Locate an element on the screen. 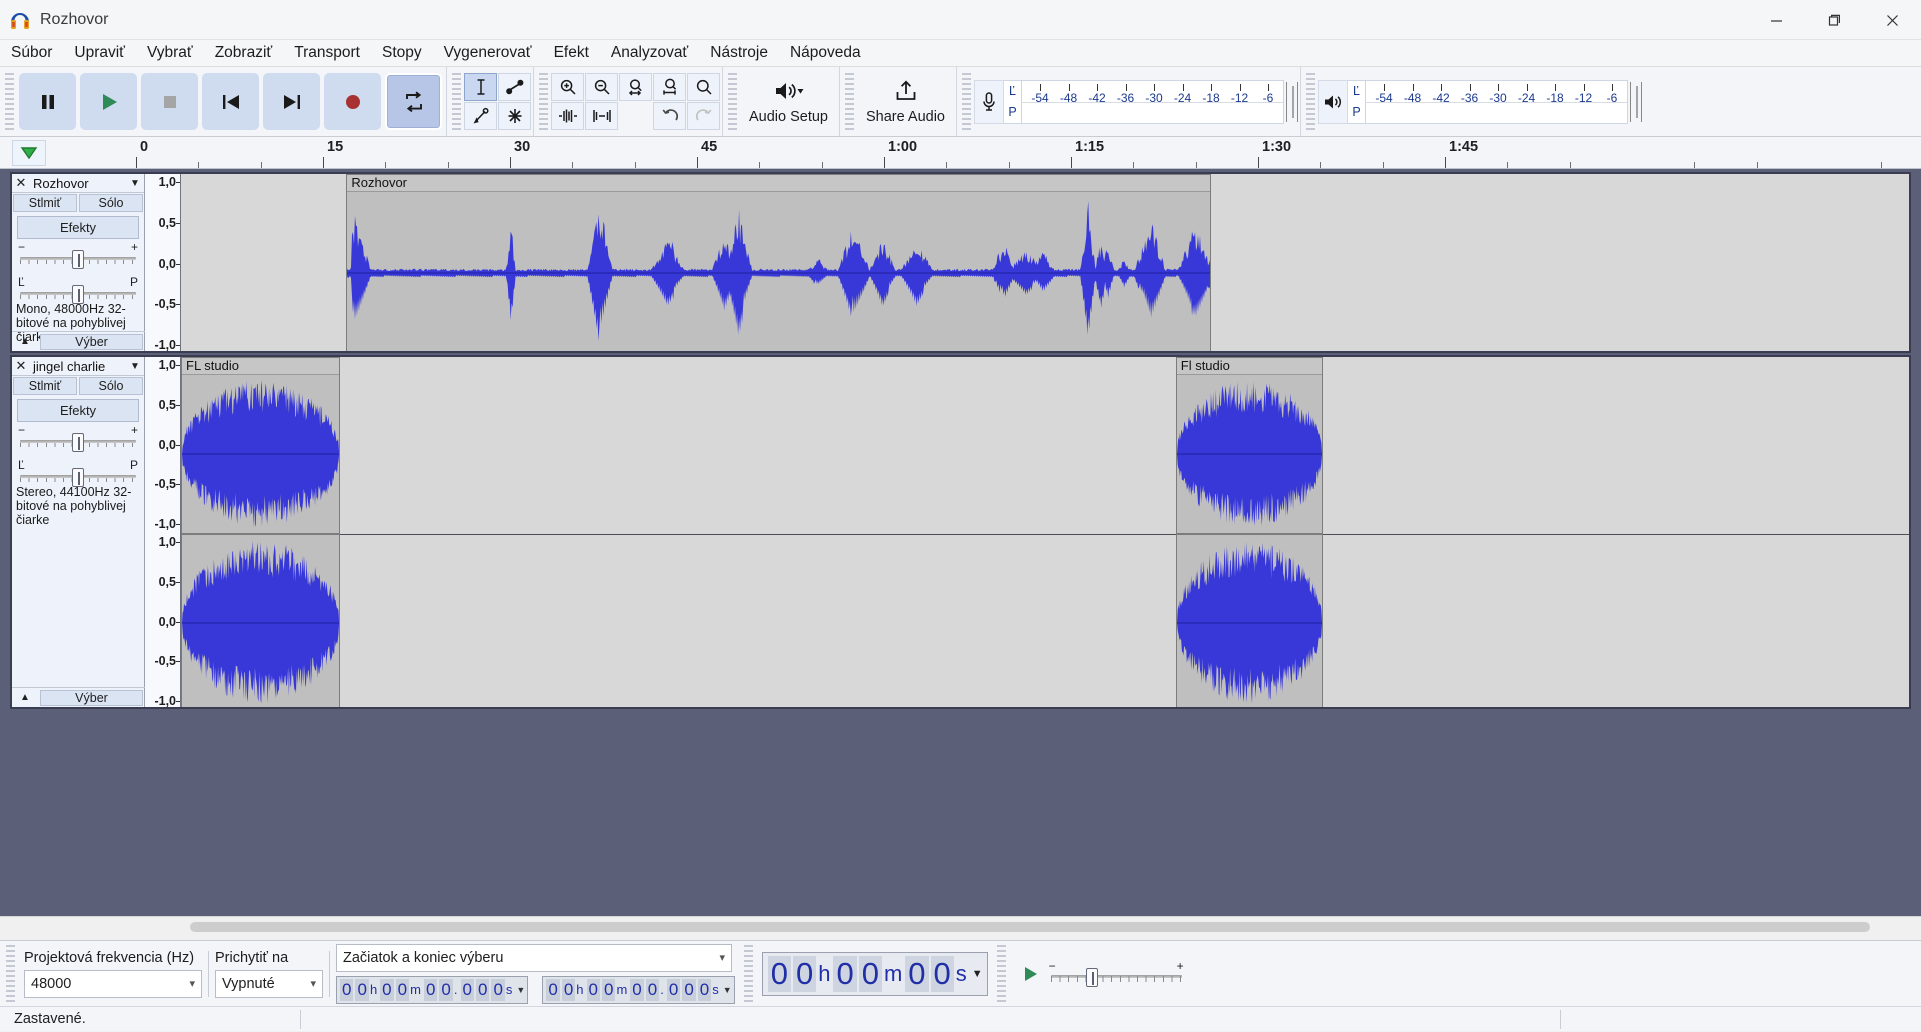 This screenshot has width=1921, height=1032. transport-toolbar-grip is located at coordinates (9, 101).